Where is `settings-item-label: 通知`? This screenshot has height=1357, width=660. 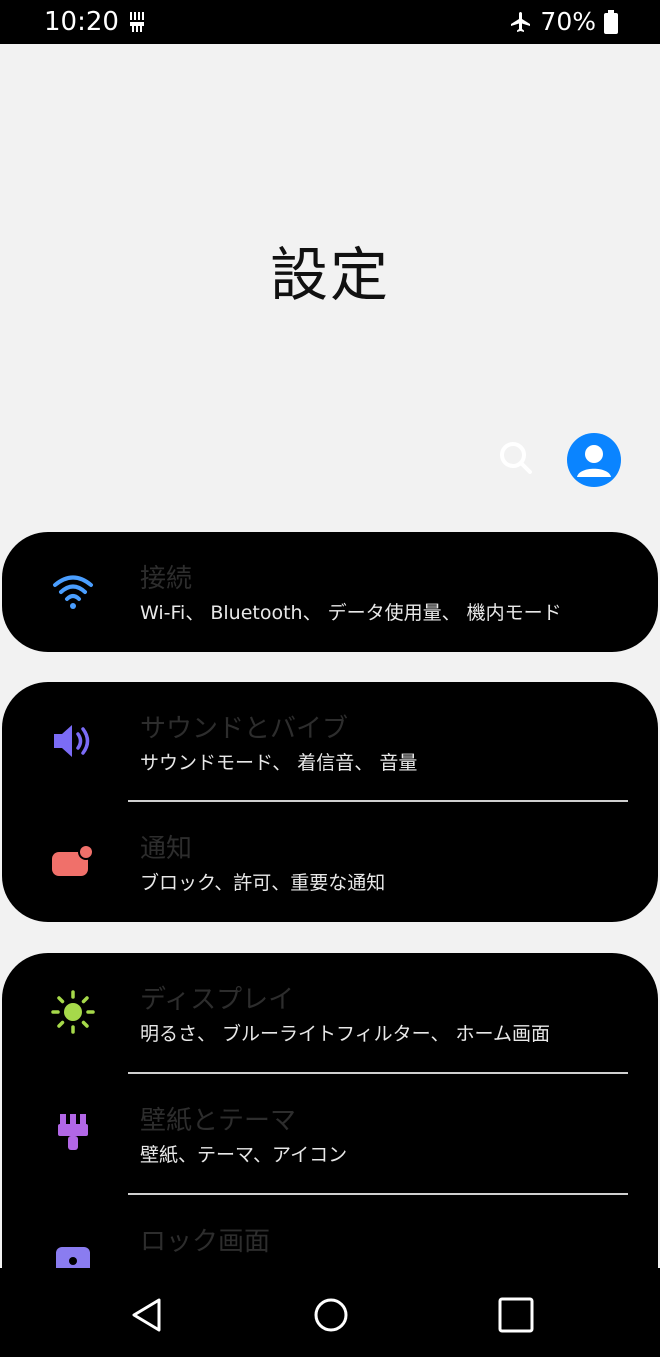 settings-item-label: 通知 is located at coordinates (166, 849).